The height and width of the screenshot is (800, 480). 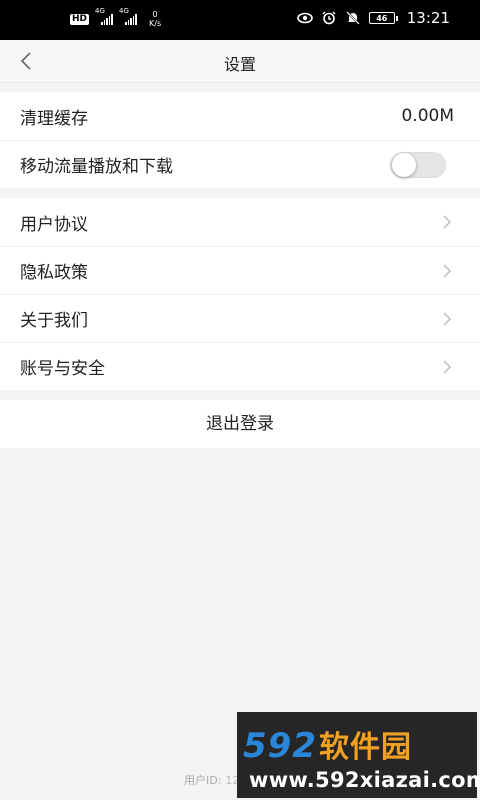 I want to click on about-us-row: 关于我们, so click(x=240, y=318).